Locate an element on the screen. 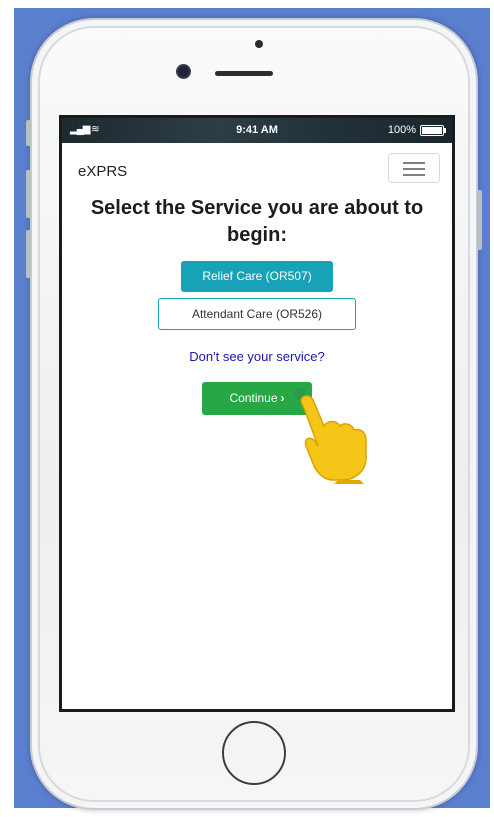  phone-power-button is located at coordinates (479, 220).